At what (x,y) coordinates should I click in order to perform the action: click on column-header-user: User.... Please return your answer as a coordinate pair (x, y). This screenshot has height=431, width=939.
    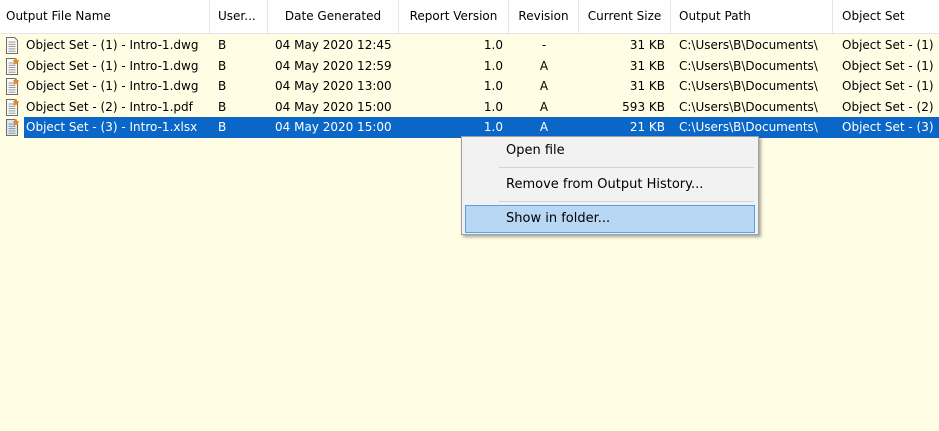
    Looking at the image, I should click on (239, 16).